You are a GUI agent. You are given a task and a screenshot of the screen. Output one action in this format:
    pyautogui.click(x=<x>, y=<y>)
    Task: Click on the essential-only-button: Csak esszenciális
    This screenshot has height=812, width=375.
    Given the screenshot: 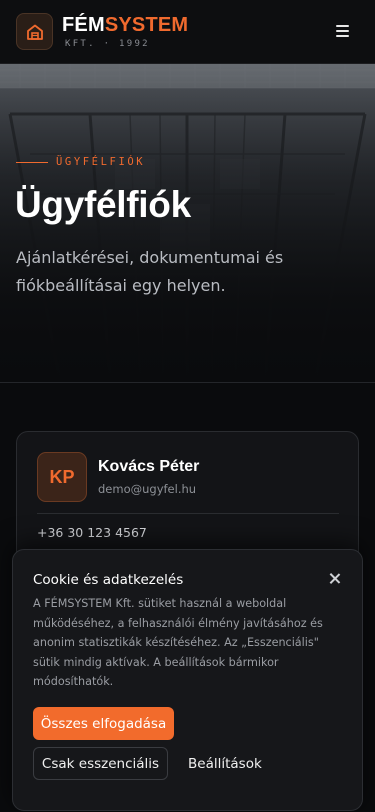 What is the action you would take?
    pyautogui.click(x=100, y=763)
    